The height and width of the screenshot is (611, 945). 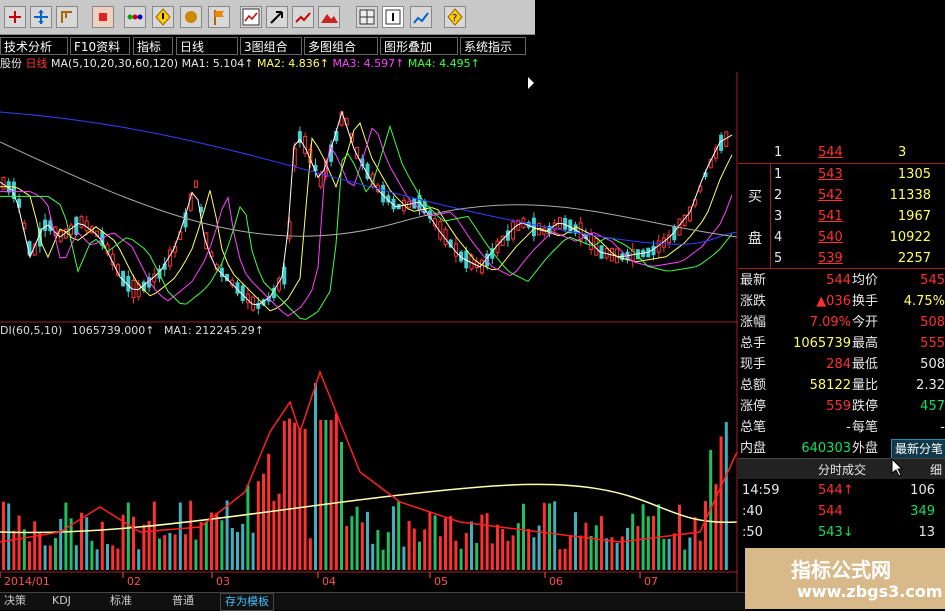 I want to click on tab-multichart: 多图组合, so click(x=341, y=46).